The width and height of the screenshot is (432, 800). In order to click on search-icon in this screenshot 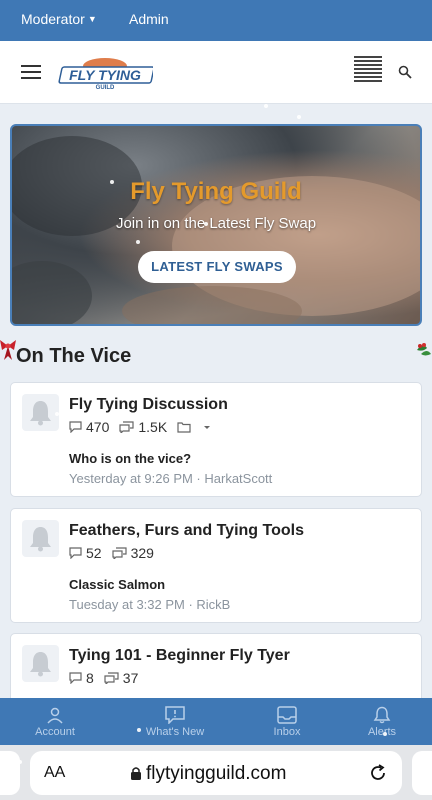, I will do `click(405, 72)`.